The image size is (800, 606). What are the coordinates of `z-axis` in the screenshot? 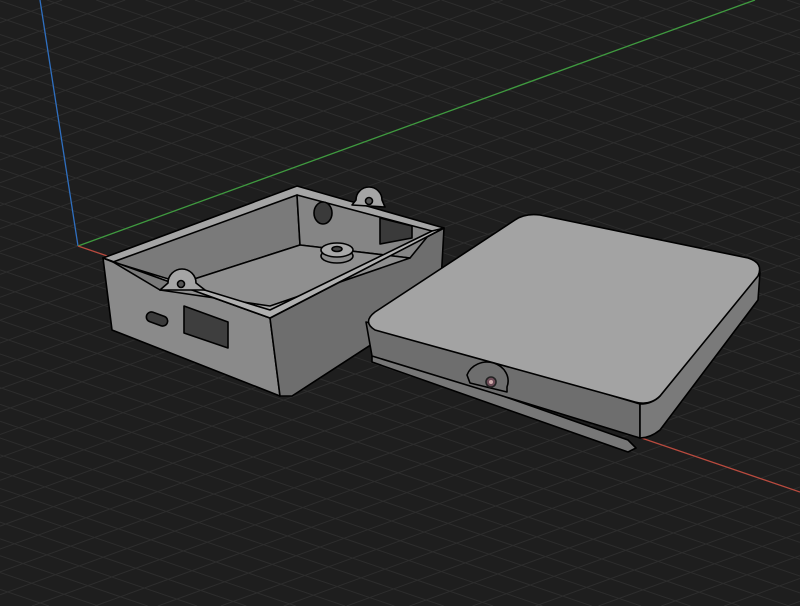 It's located at (59, 123).